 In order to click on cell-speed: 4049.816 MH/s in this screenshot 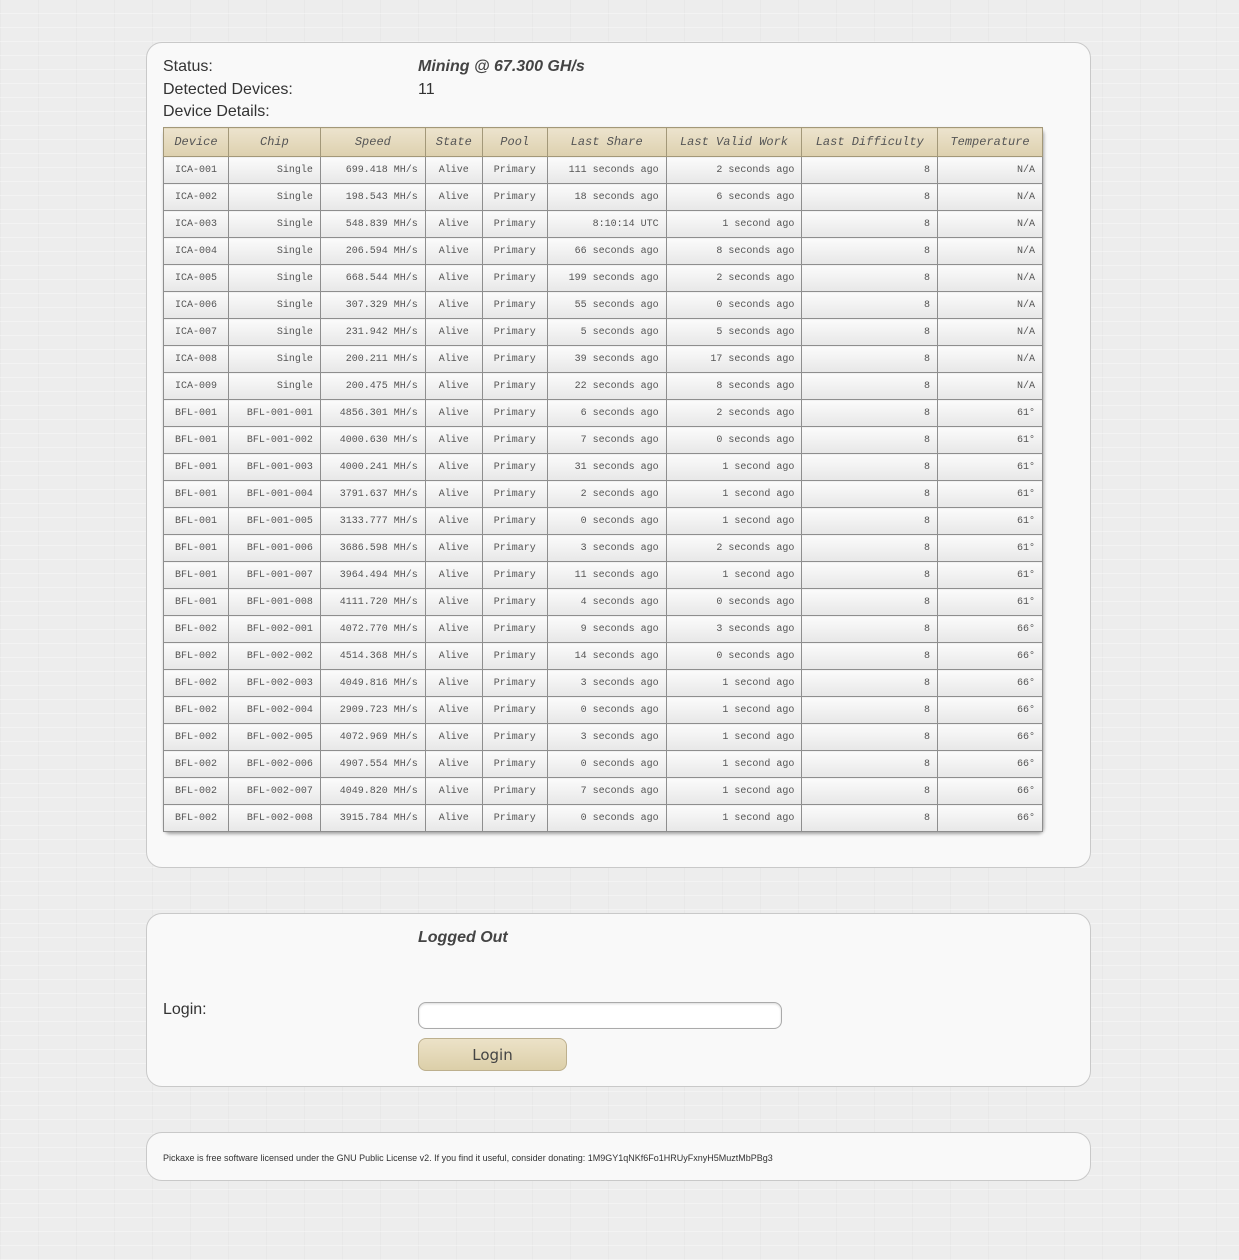, I will do `click(372, 683)`.